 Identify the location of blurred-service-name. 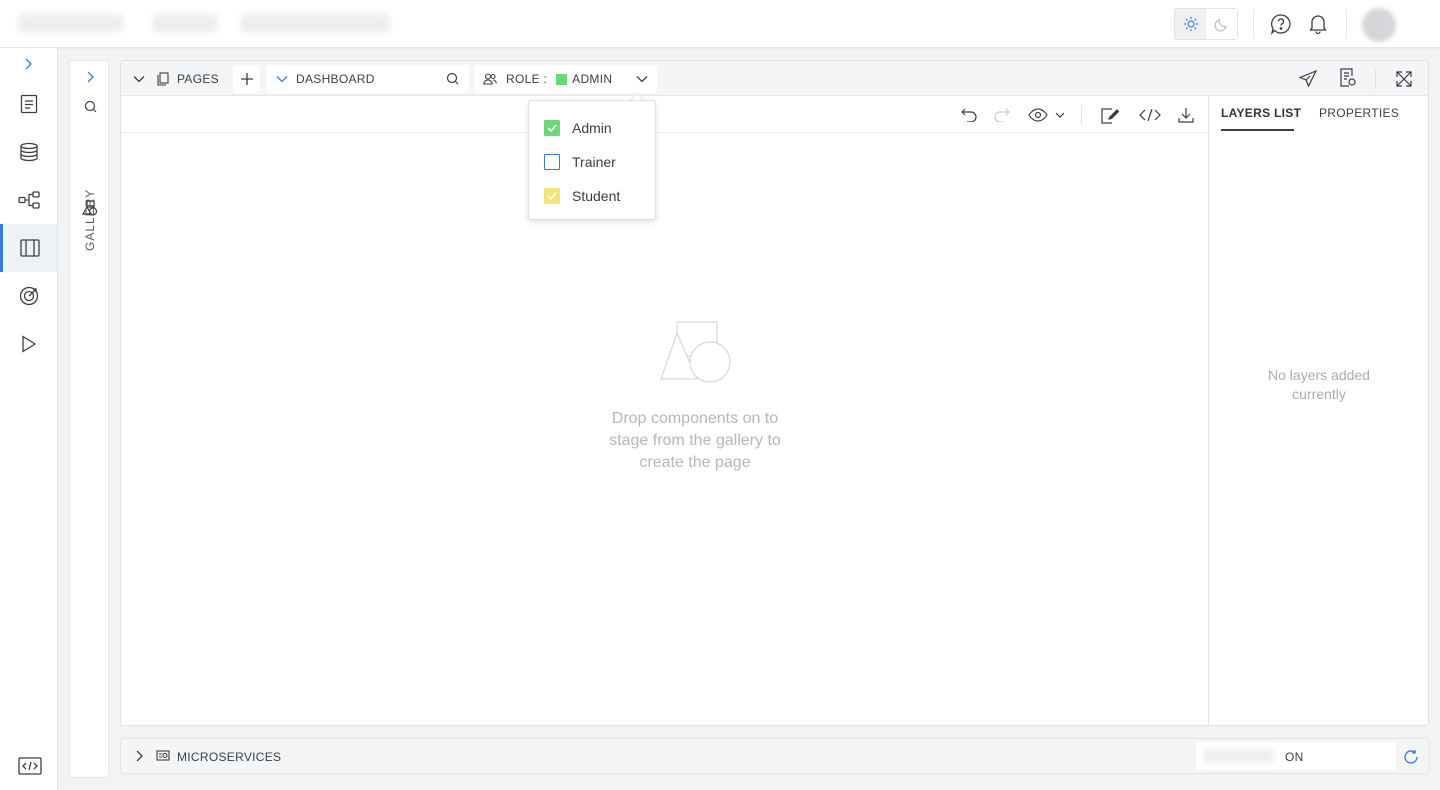
(1239, 756).